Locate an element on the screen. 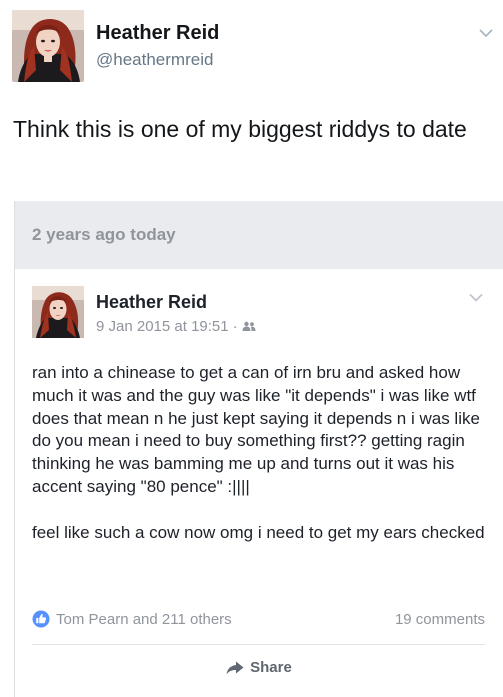  user-handle: @heathermreid is located at coordinates (154, 60).